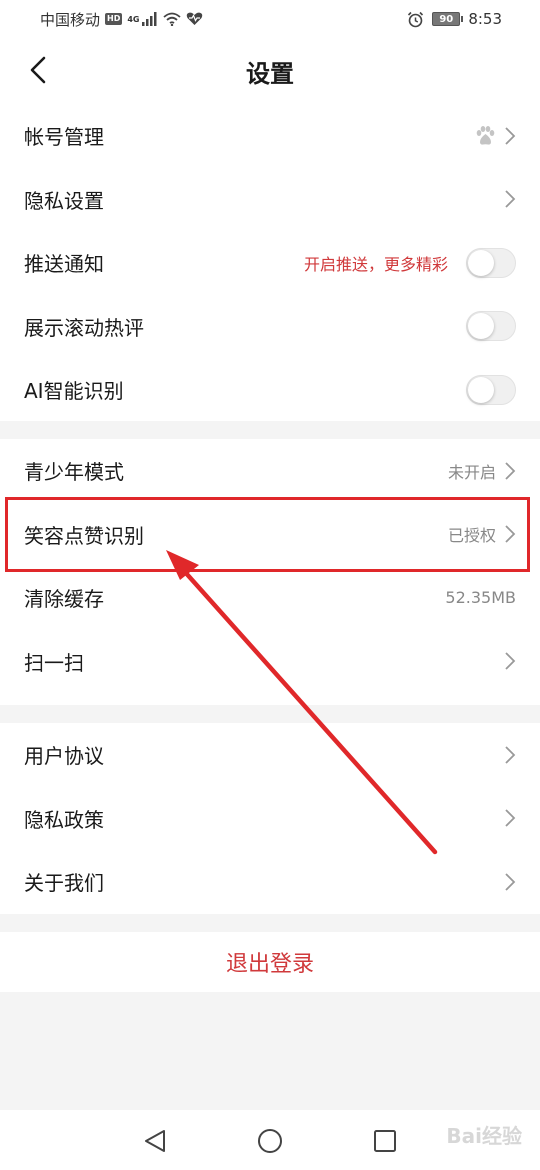  Describe the element at coordinates (270, 136) in the screenshot. I see `row-account-management: 帐号管理` at that location.